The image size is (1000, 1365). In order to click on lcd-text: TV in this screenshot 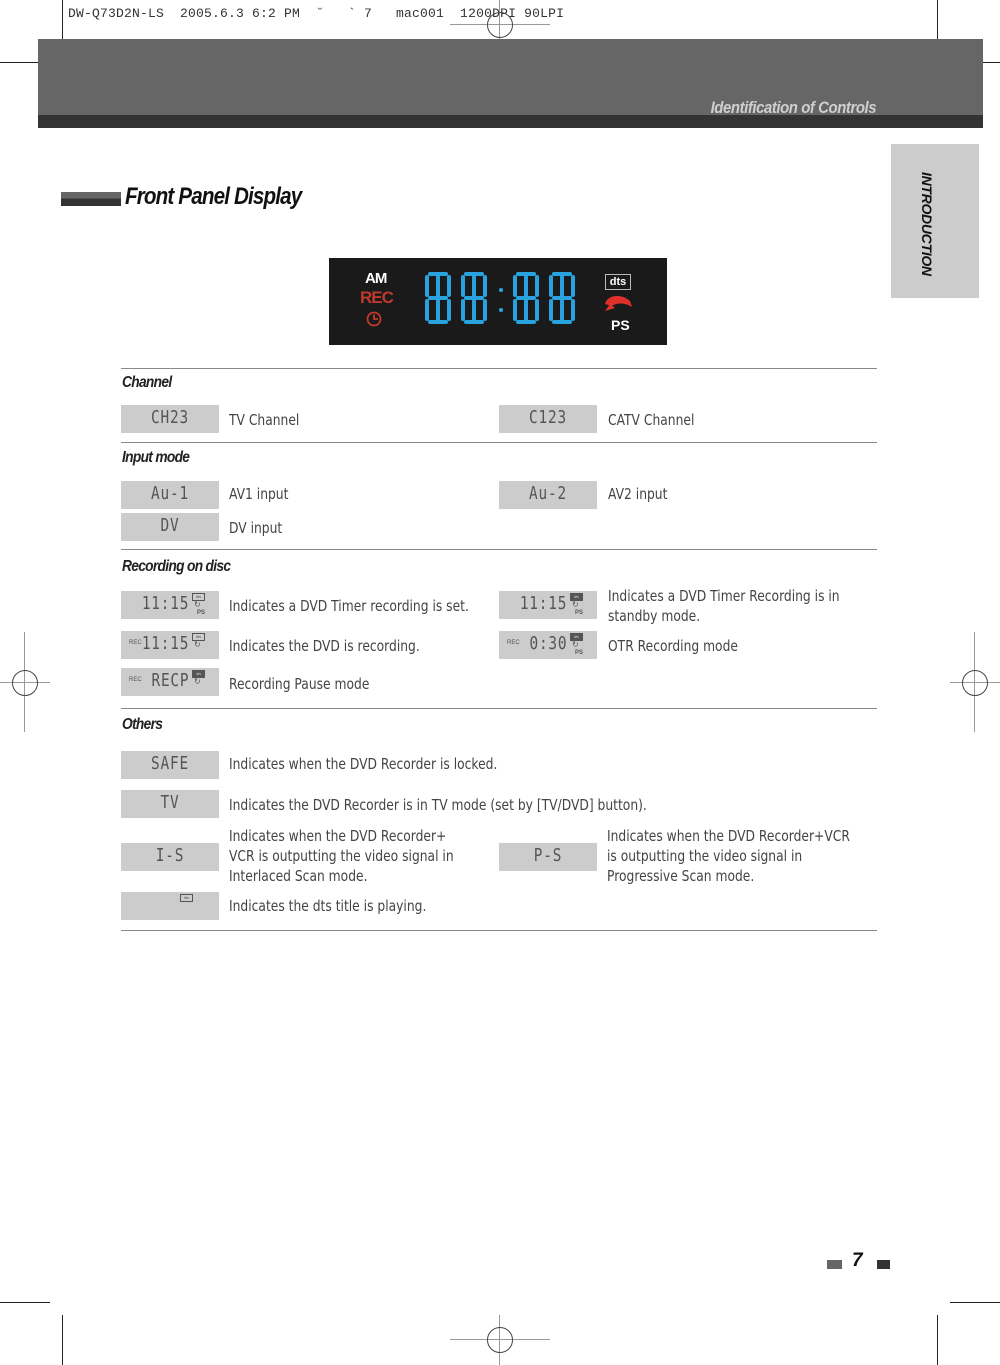, I will do `click(170, 802)`.